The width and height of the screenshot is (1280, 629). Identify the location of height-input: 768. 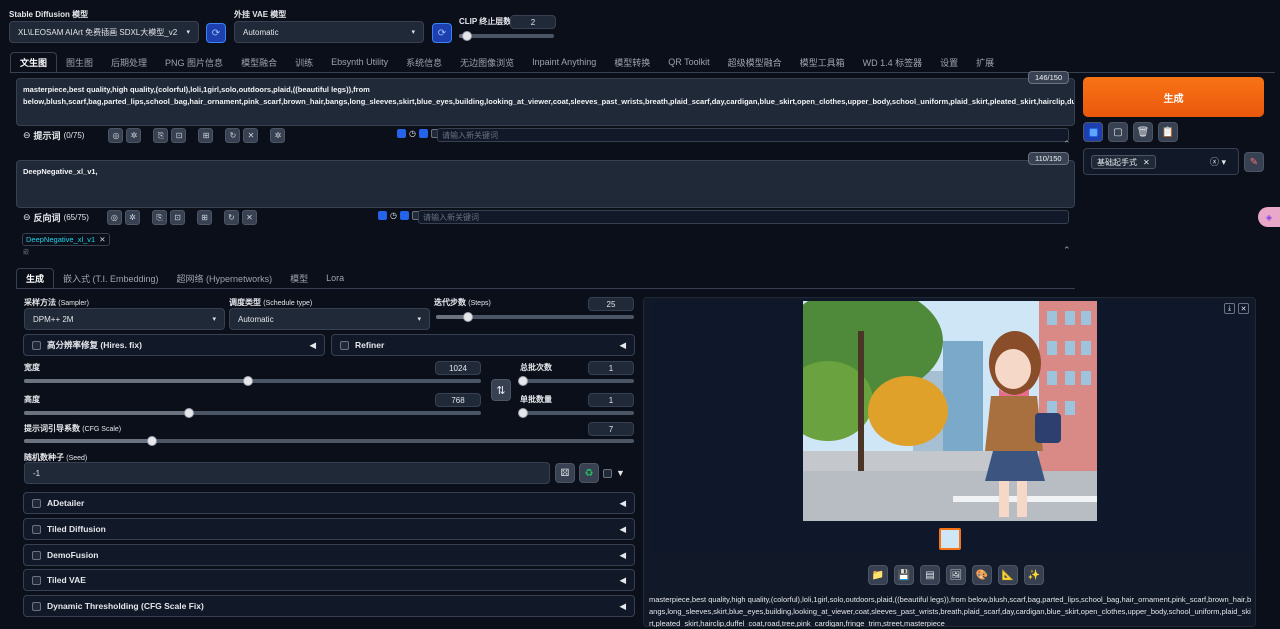
(458, 400).